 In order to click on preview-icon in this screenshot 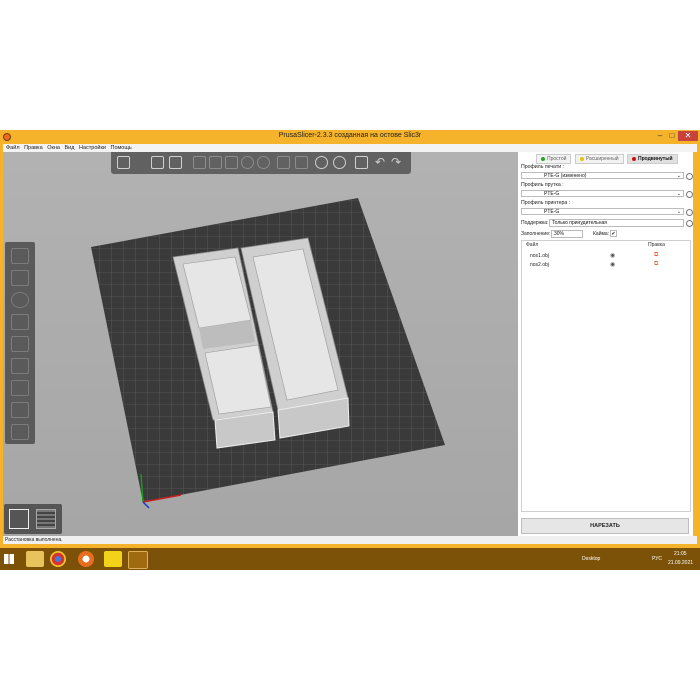, I will do `click(46, 519)`.